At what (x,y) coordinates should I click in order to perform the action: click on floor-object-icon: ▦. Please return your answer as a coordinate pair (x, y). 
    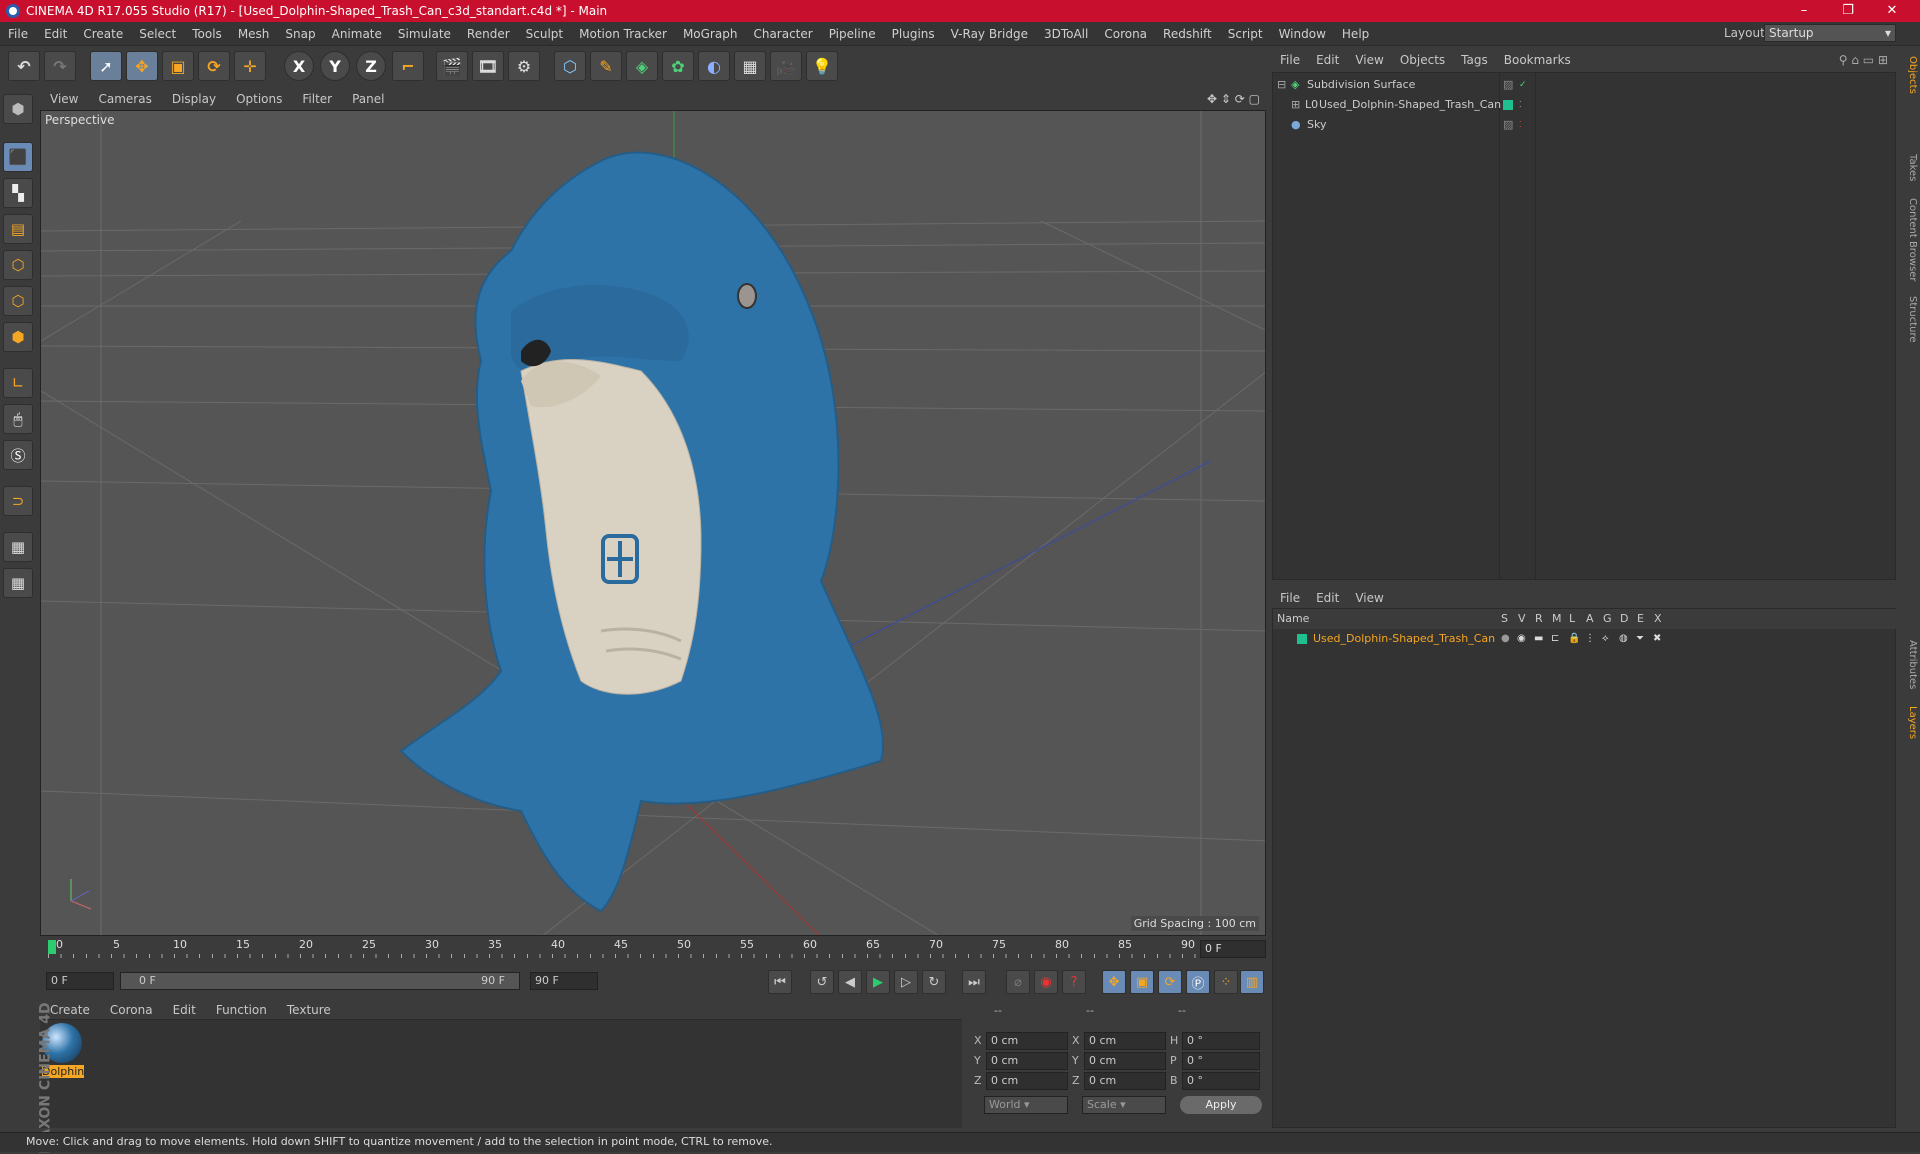
    Looking at the image, I should click on (750, 66).